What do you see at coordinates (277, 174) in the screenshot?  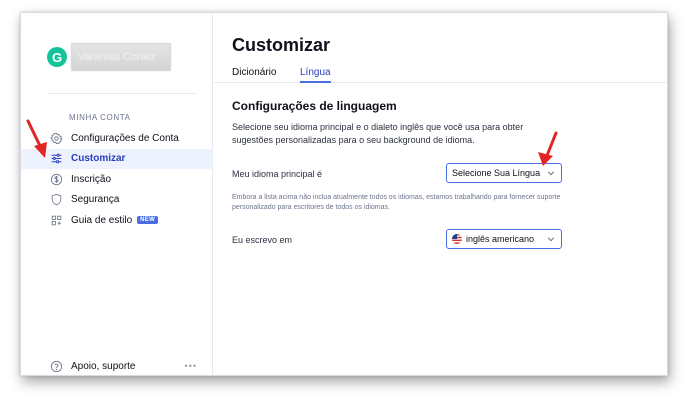 I see `primary-language-label: Meu idioma principal é` at bounding box center [277, 174].